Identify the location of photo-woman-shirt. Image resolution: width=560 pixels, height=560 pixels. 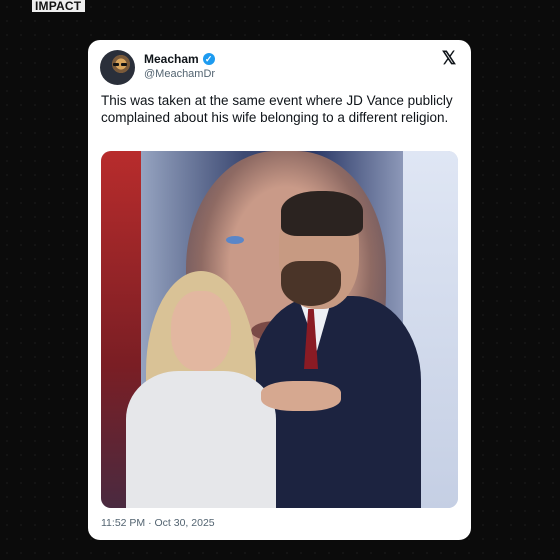
(201, 439).